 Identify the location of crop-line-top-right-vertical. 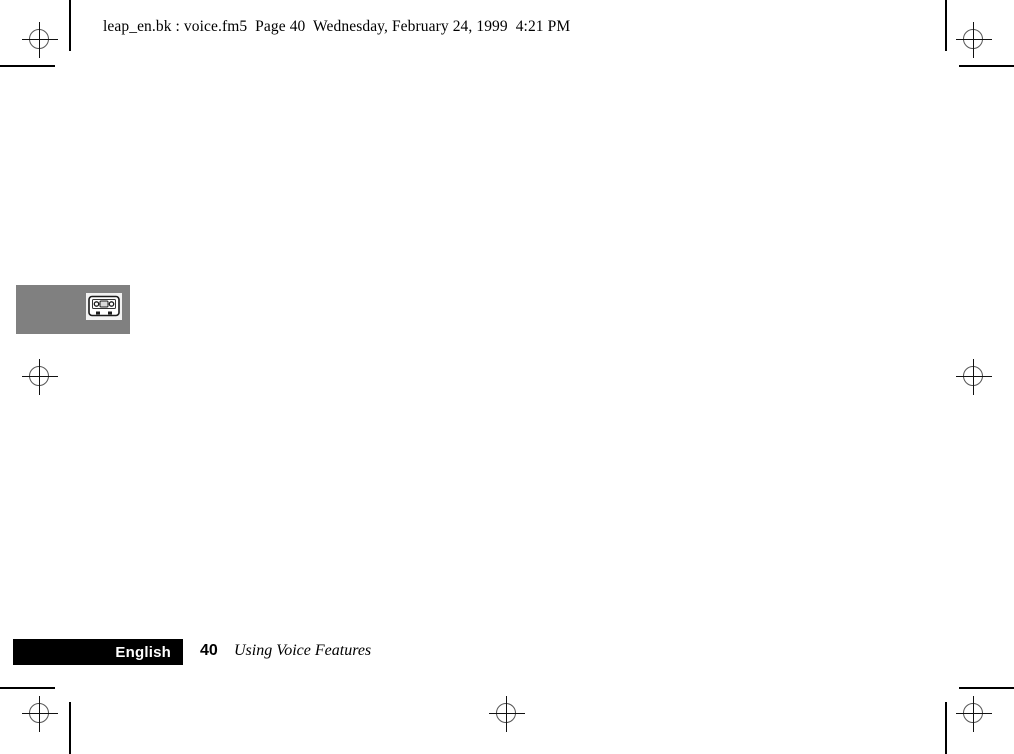
(946, 25).